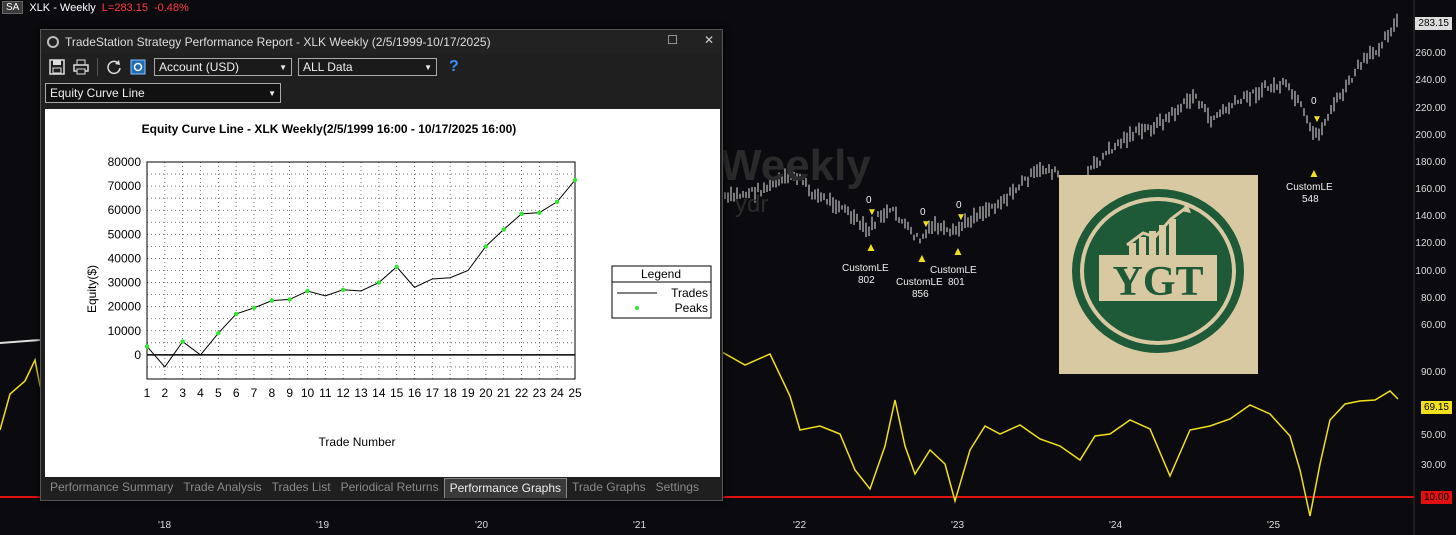 Image resolution: width=1456 pixels, height=535 pixels. Describe the element at coordinates (397, 393) in the screenshot. I see `x-tick-label: 15` at that location.